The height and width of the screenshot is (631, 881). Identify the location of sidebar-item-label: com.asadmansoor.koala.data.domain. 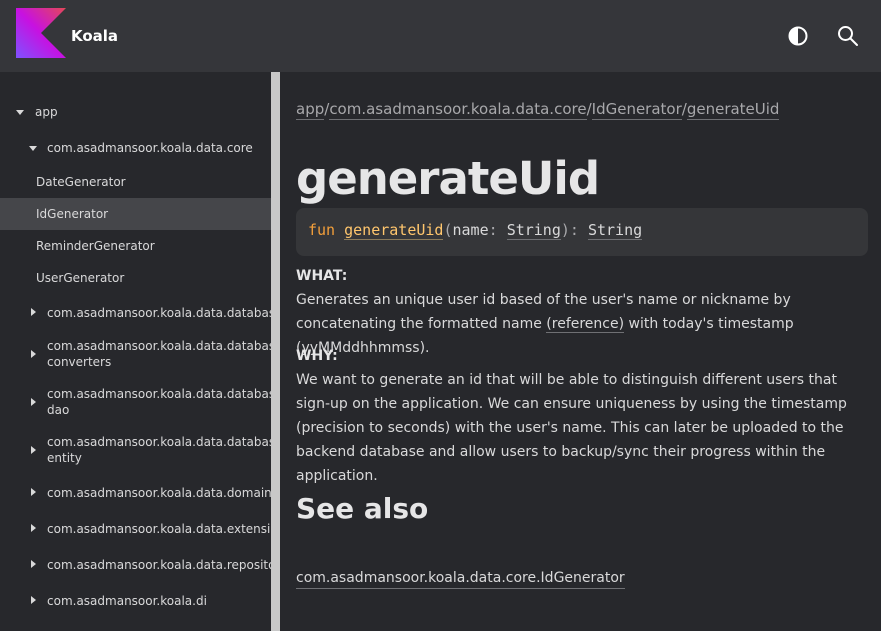
(159, 493).